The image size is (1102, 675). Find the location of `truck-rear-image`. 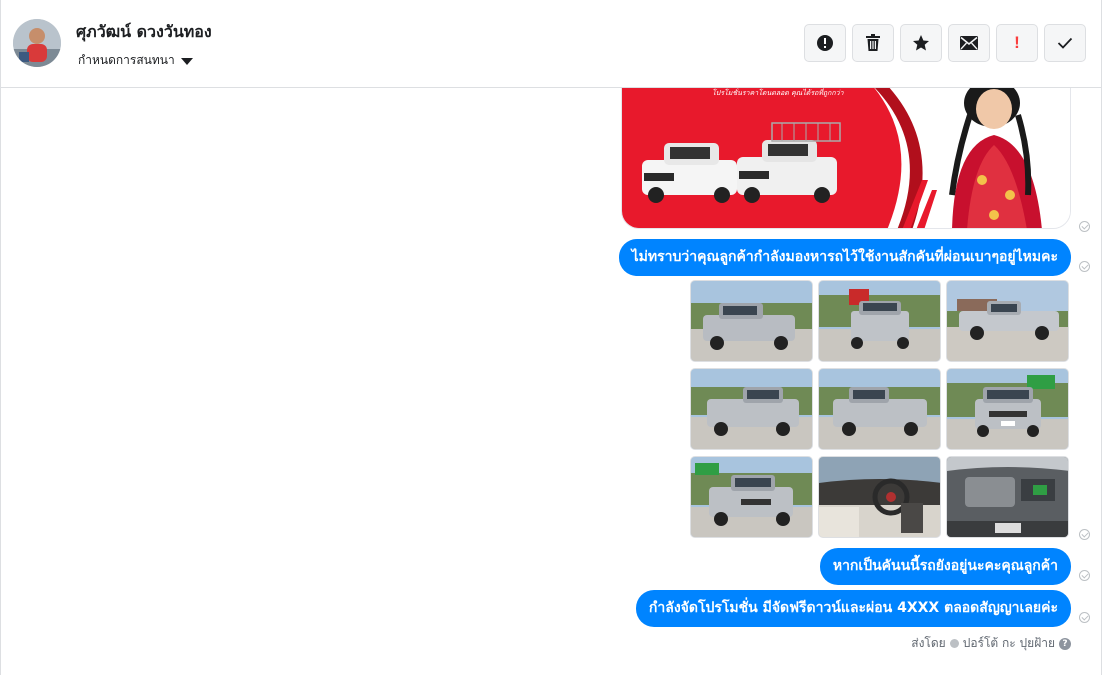

truck-rear-image is located at coordinates (879, 321).